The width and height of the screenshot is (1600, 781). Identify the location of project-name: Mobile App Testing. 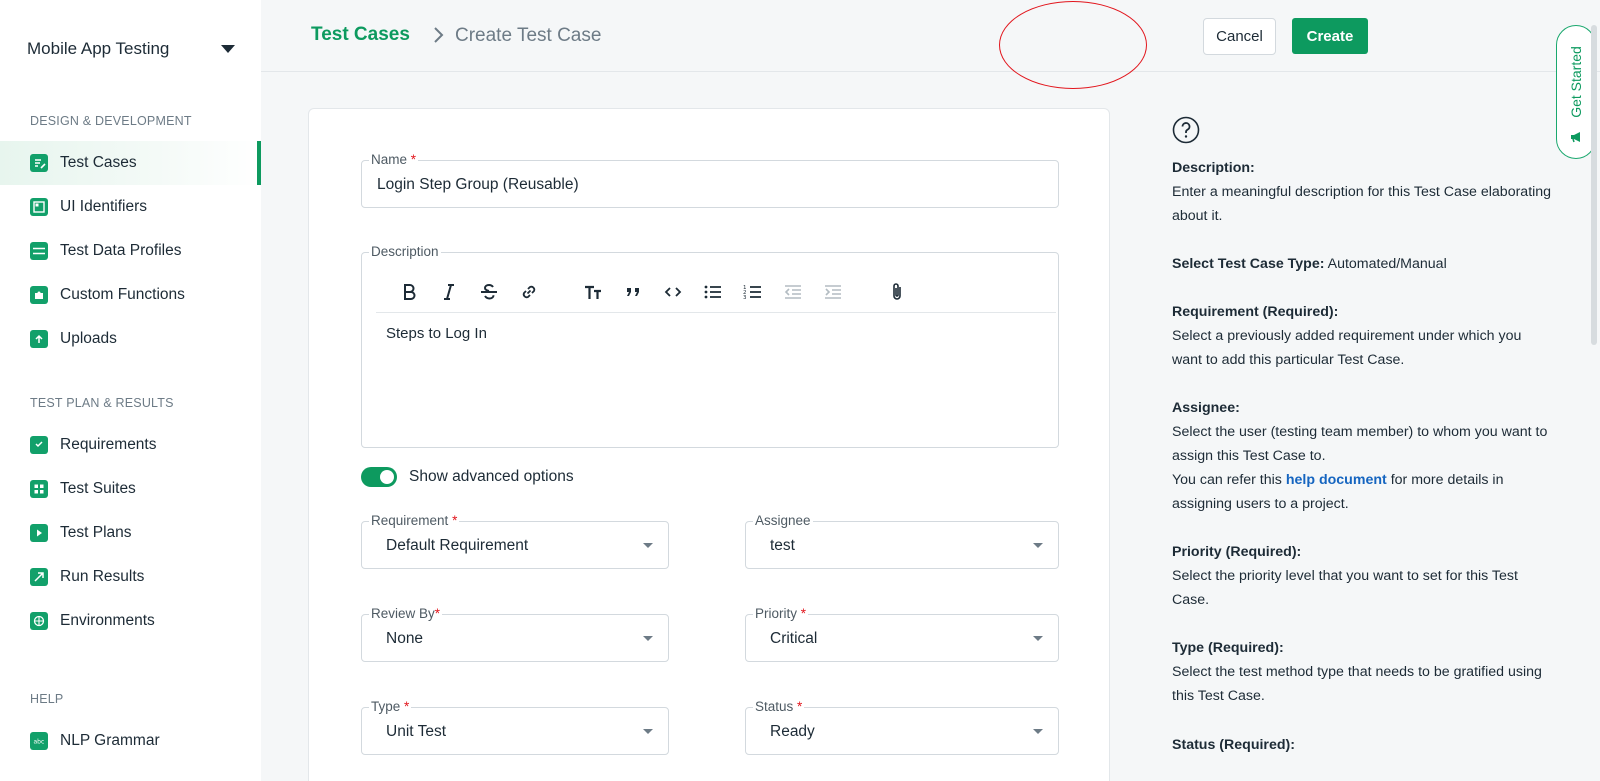
(98, 48).